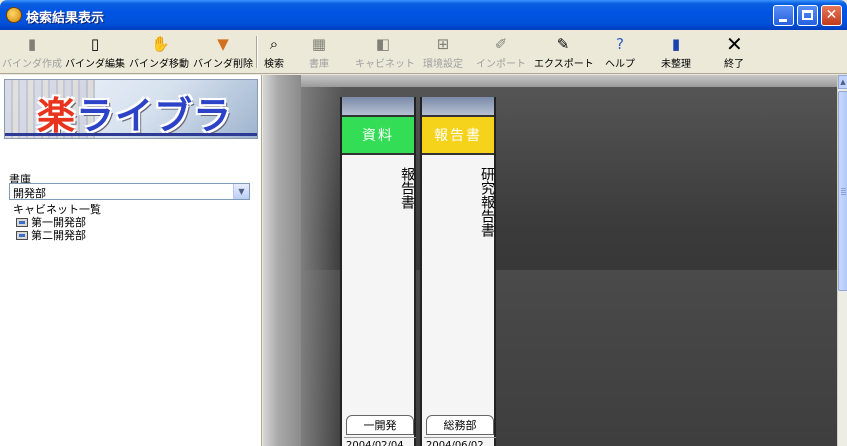 Image resolution: width=847 pixels, height=446 pixels. What do you see at coordinates (131, 134) in the screenshot?
I see `banner-rule` at bounding box center [131, 134].